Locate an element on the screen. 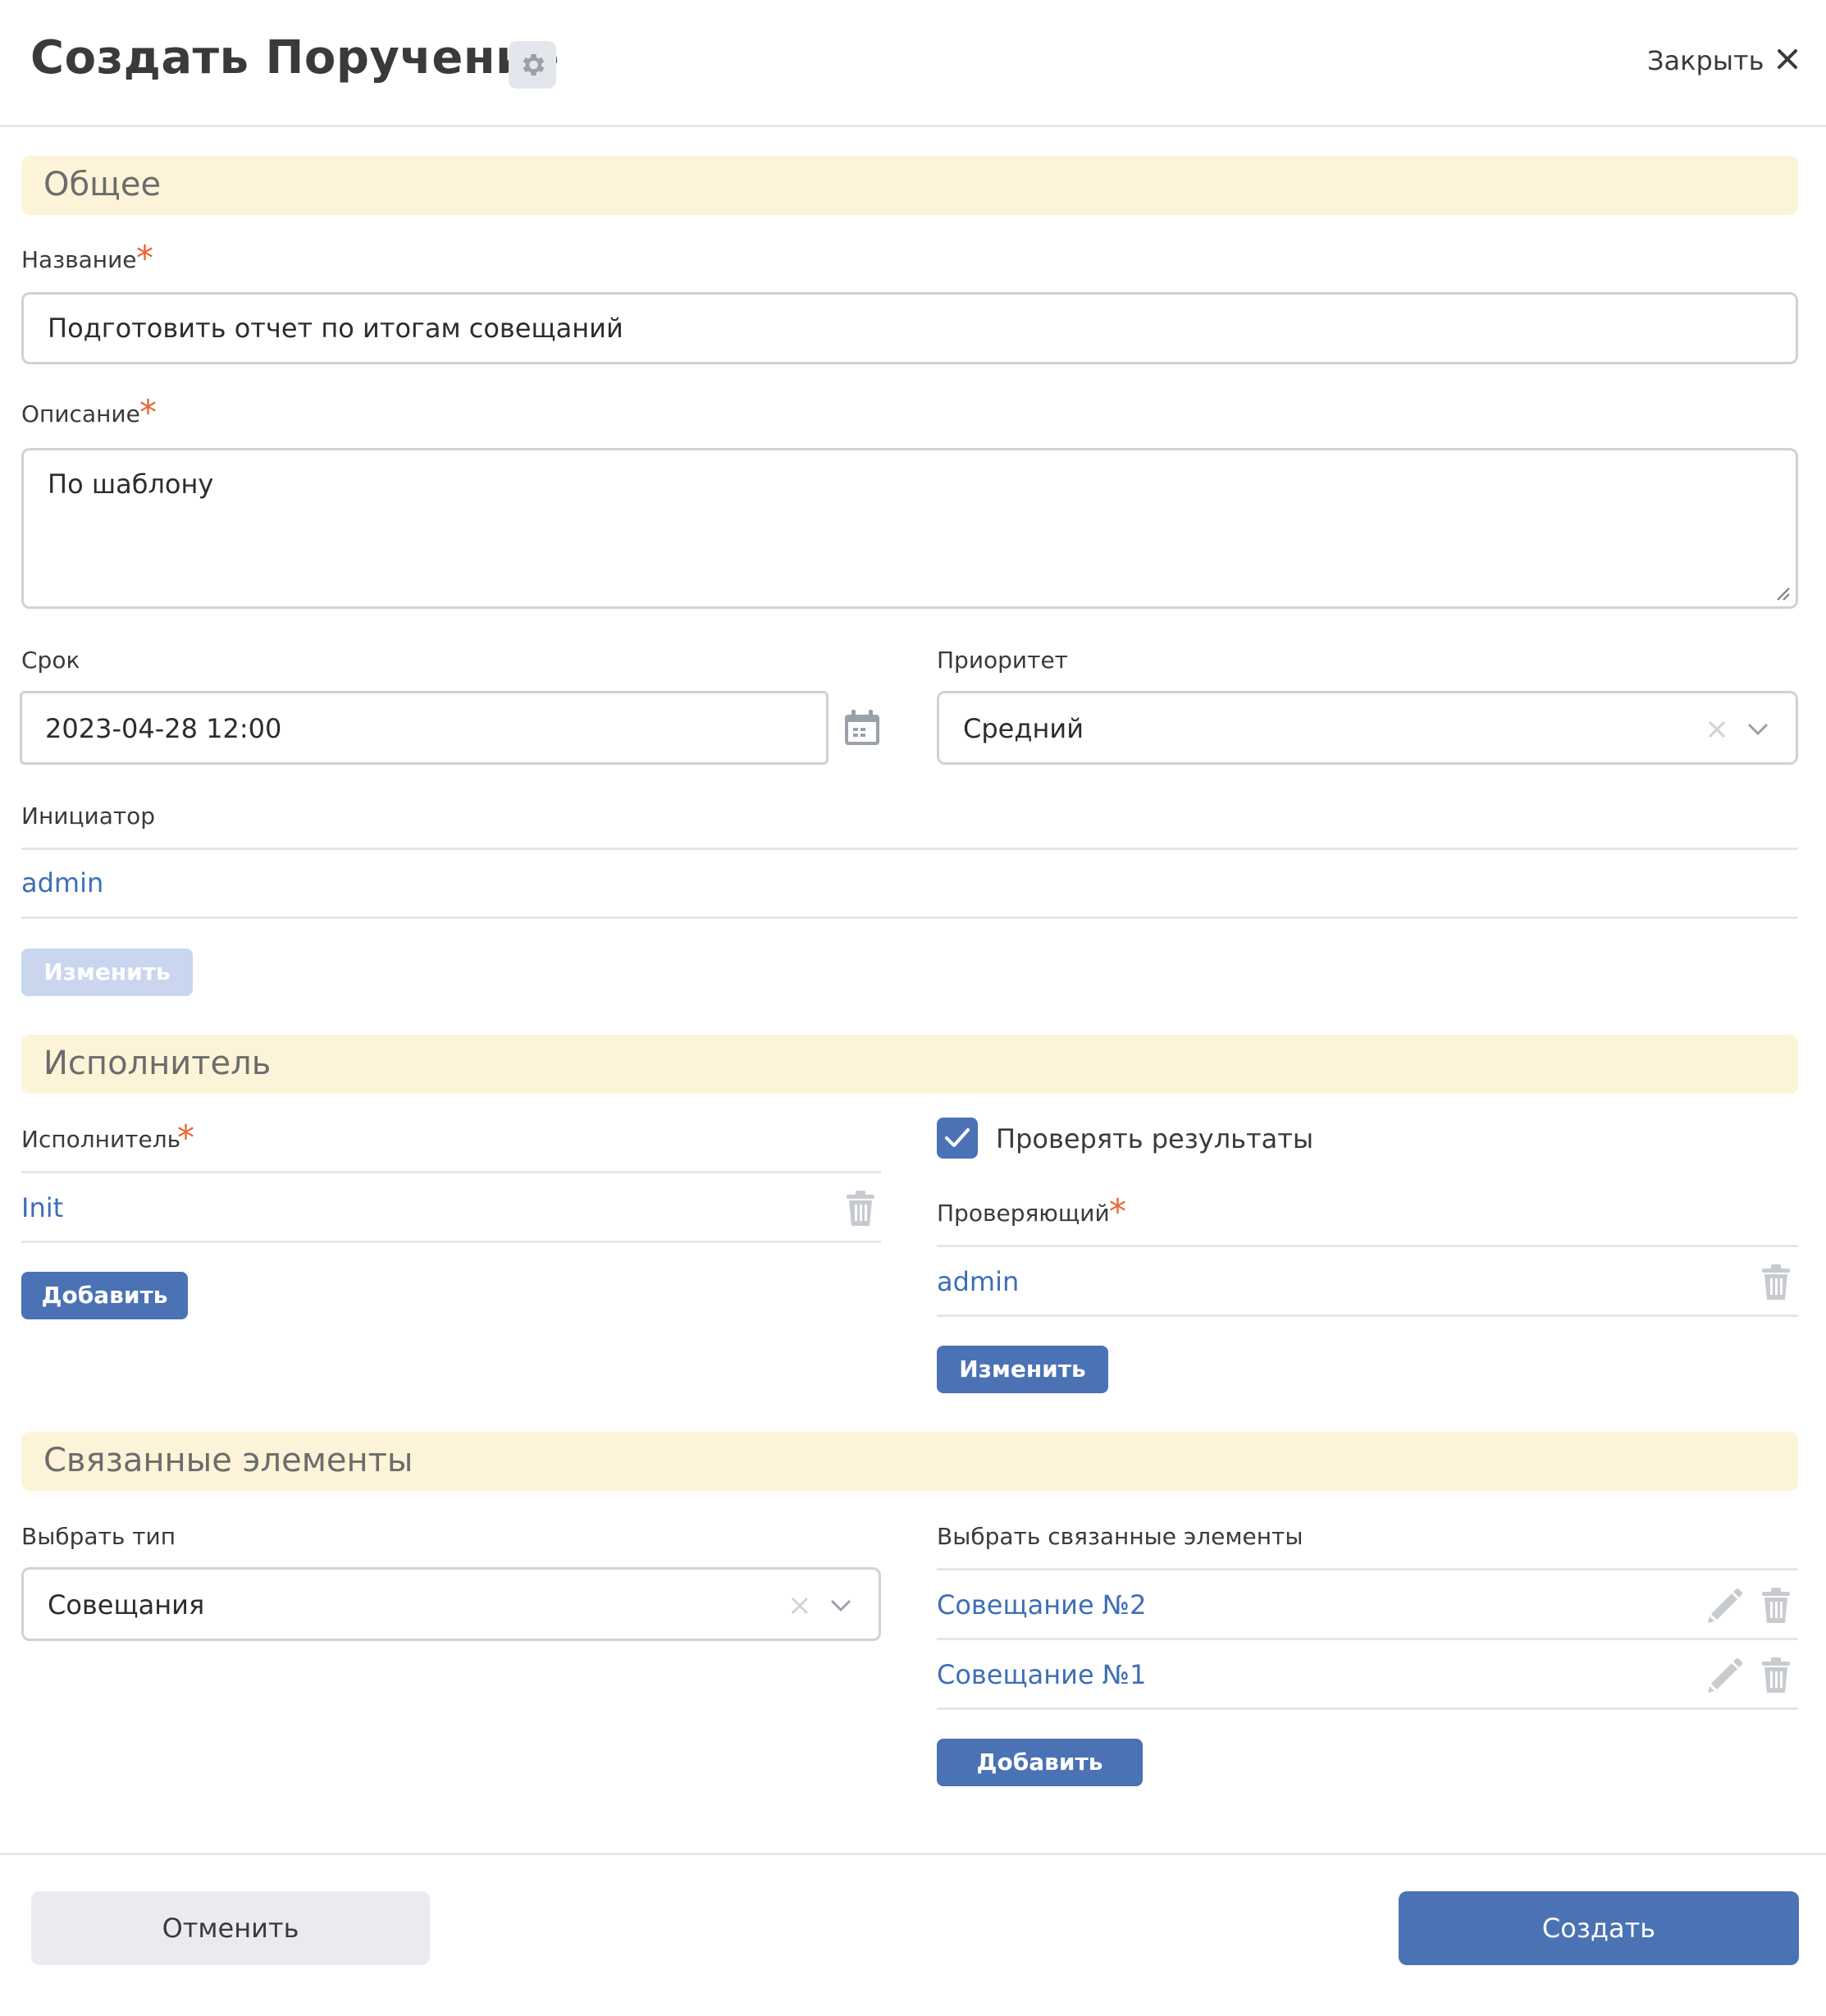 This screenshot has width=1826, height=2016. calendar-button is located at coordinates (862, 729).